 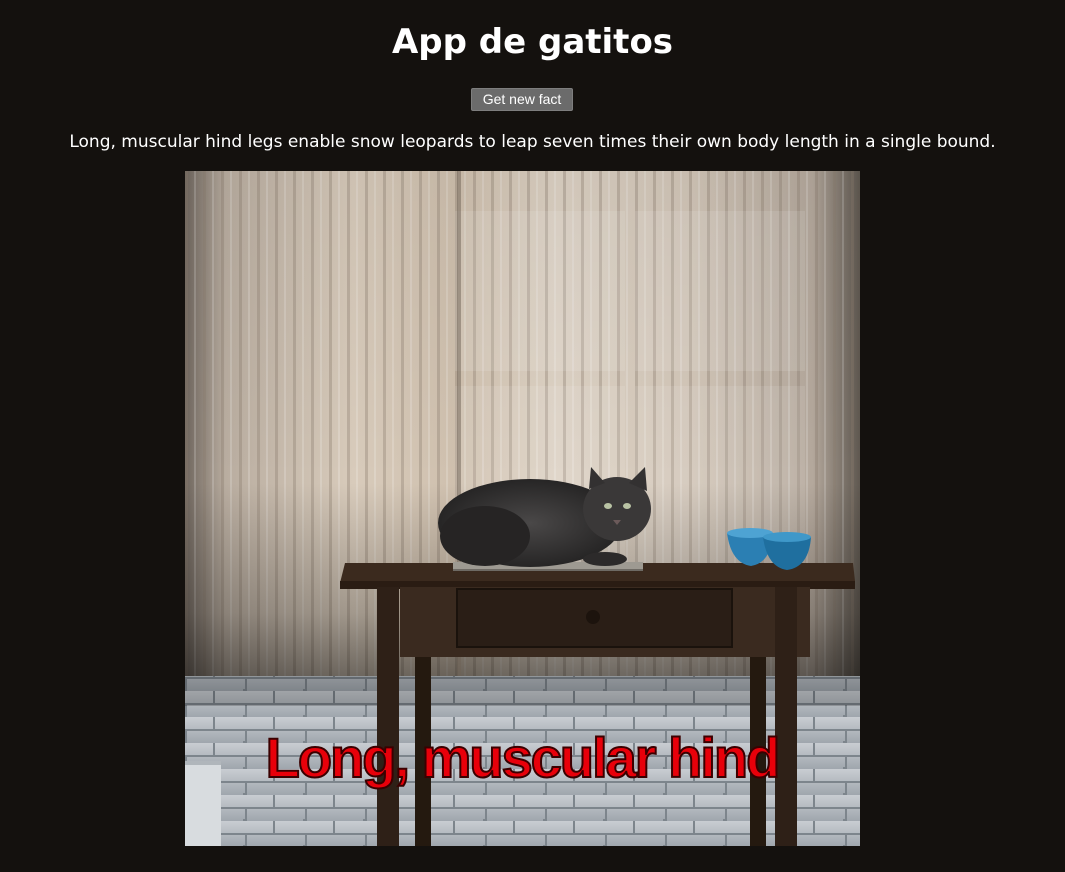 I want to click on page-title: App de gatitos, so click(x=532, y=42).